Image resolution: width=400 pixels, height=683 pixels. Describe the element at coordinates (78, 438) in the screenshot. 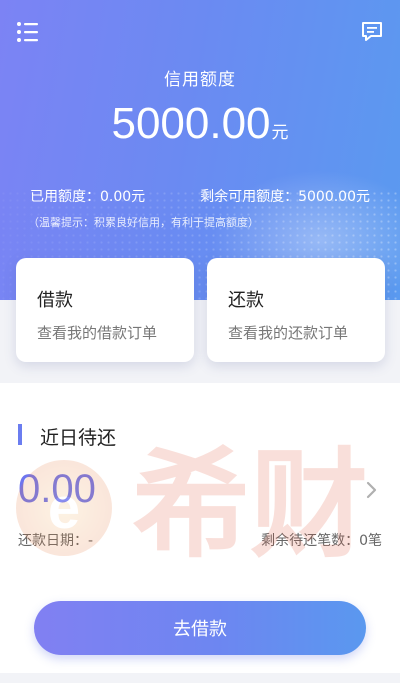

I see `upcoming-repayment-heading: 近日待还` at that location.